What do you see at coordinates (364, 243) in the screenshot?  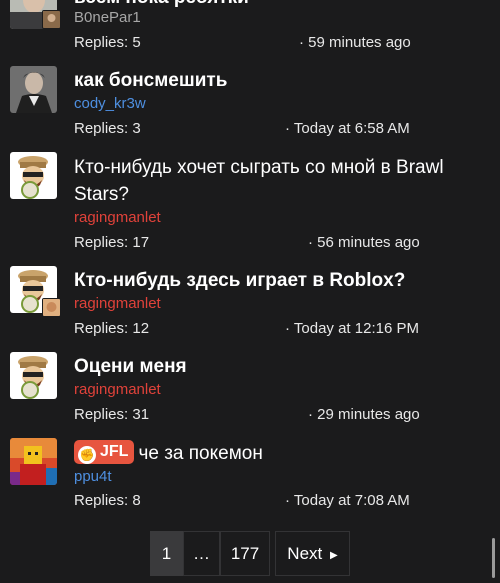 I see `last-post-time: · 56 minutes ago` at bounding box center [364, 243].